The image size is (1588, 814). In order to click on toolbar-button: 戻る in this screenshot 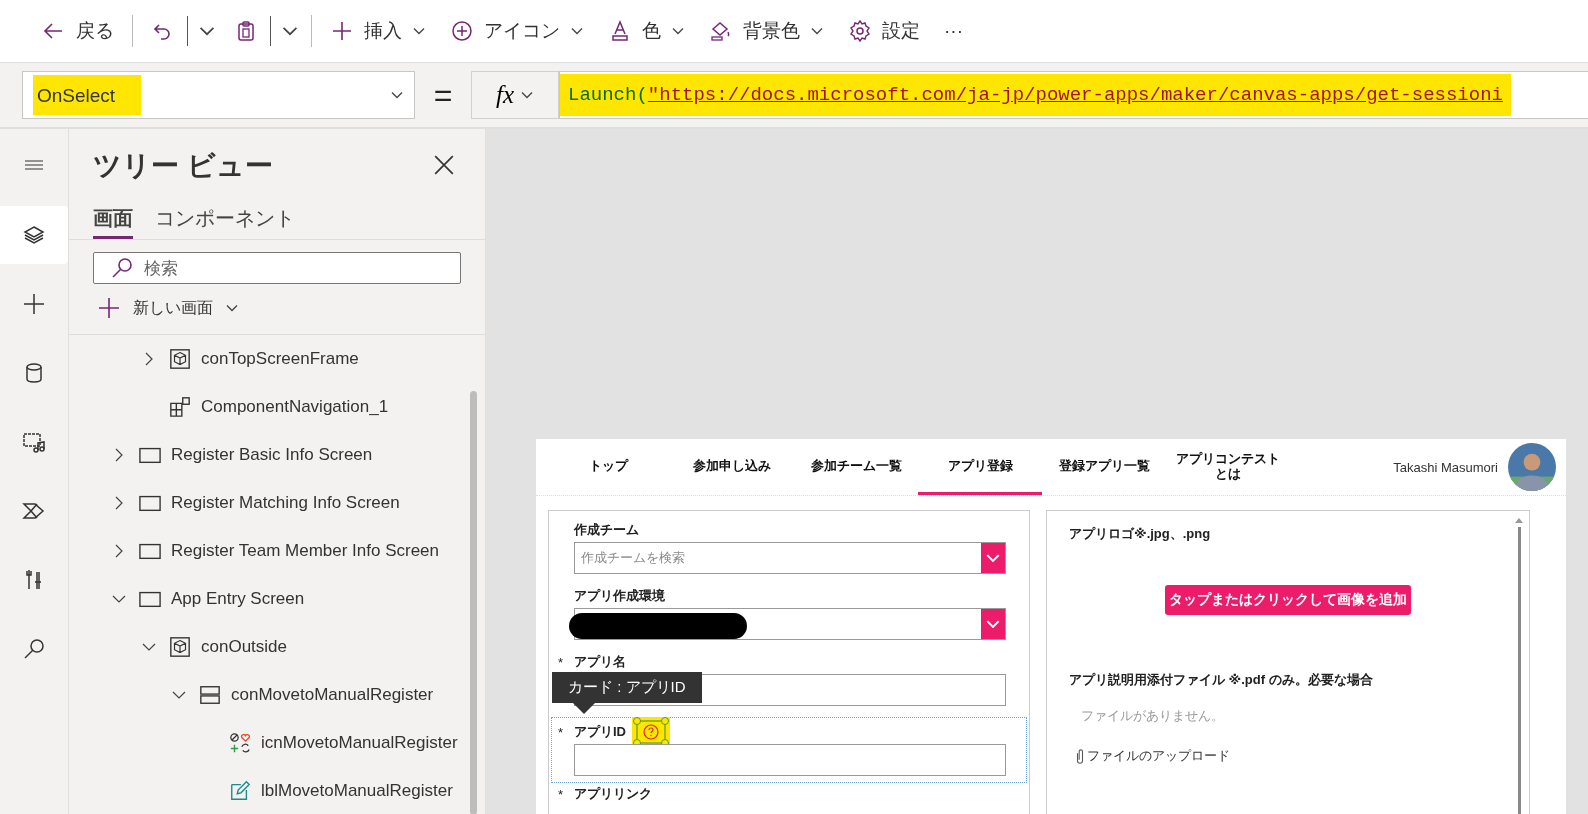, I will do `click(78, 31)`.